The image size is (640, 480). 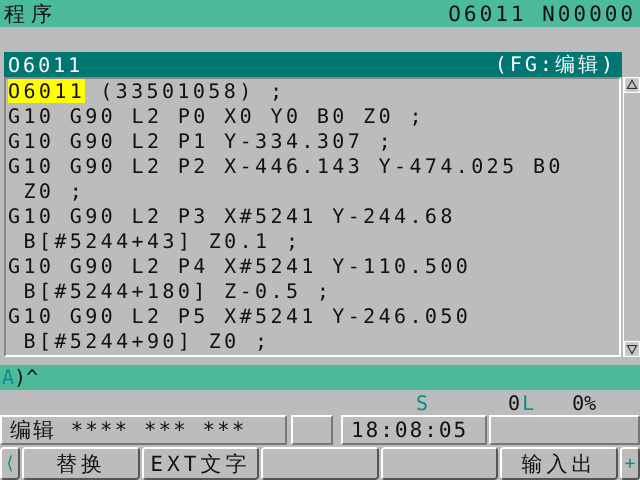 What do you see at coordinates (31, 14) in the screenshot?
I see `screen-title: 程序` at bounding box center [31, 14].